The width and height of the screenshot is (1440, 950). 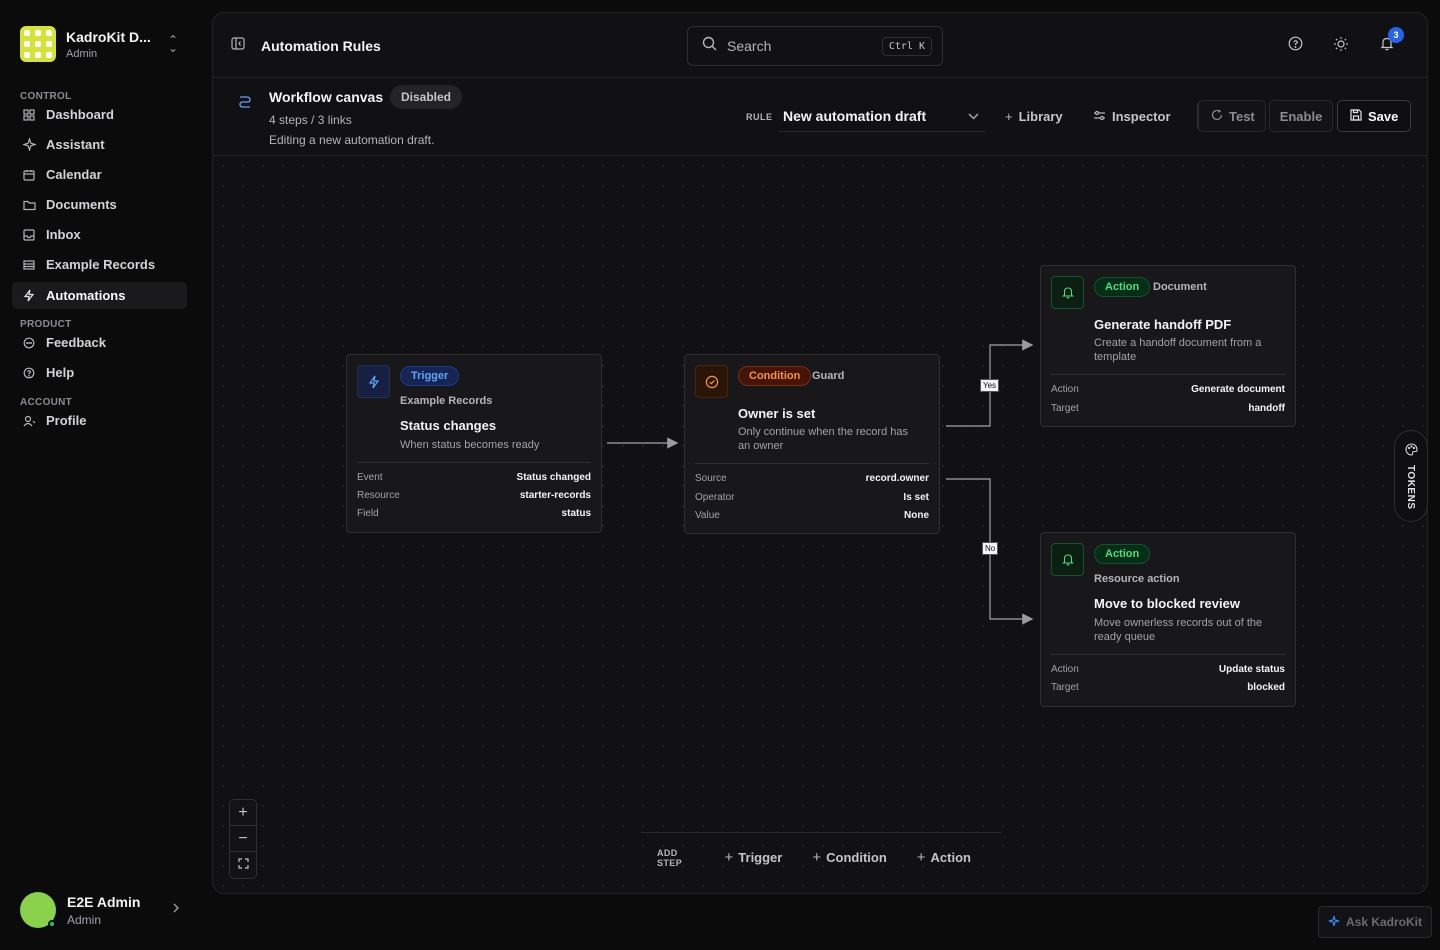 I want to click on sun-icon, so click(x=1341, y=46).